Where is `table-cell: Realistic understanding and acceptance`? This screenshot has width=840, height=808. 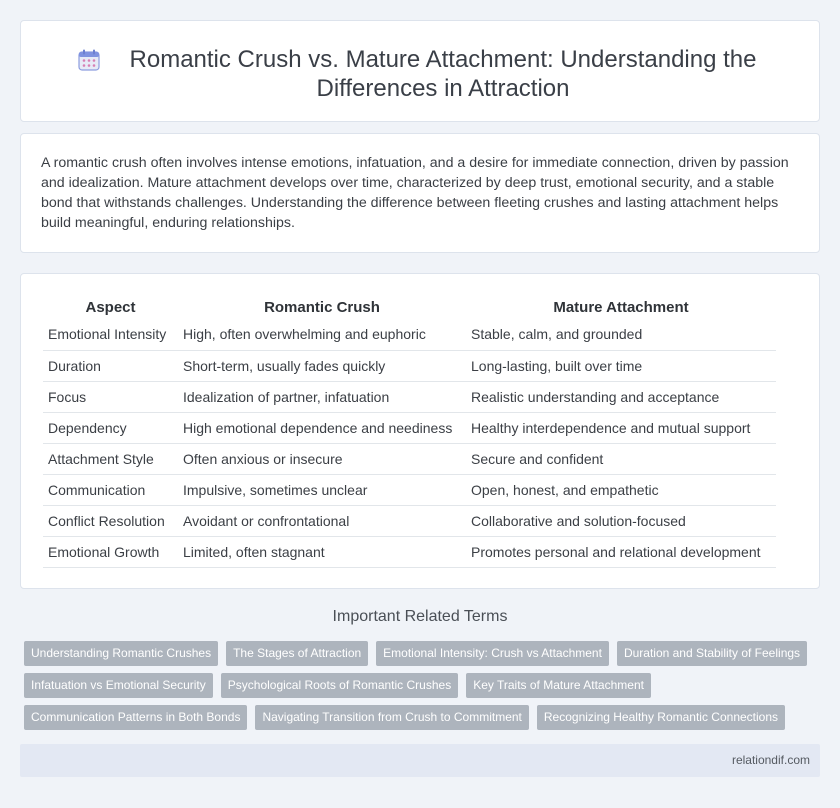
table-cell: Realistic understanding and acceptance is located at coordinates (621, 397).